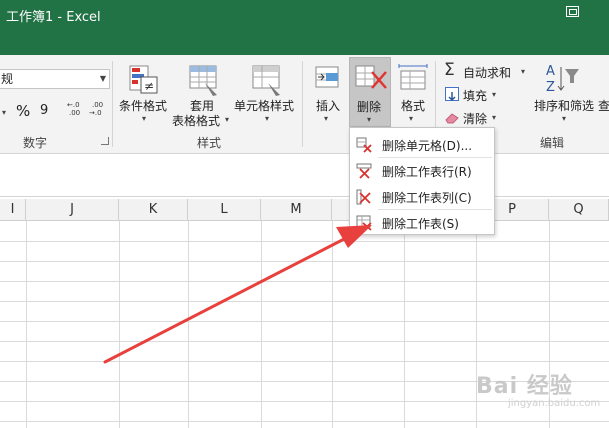  Describe the element at coordinates (475, 118) in the screenshot. I see `clear-label: 清除` at that location.